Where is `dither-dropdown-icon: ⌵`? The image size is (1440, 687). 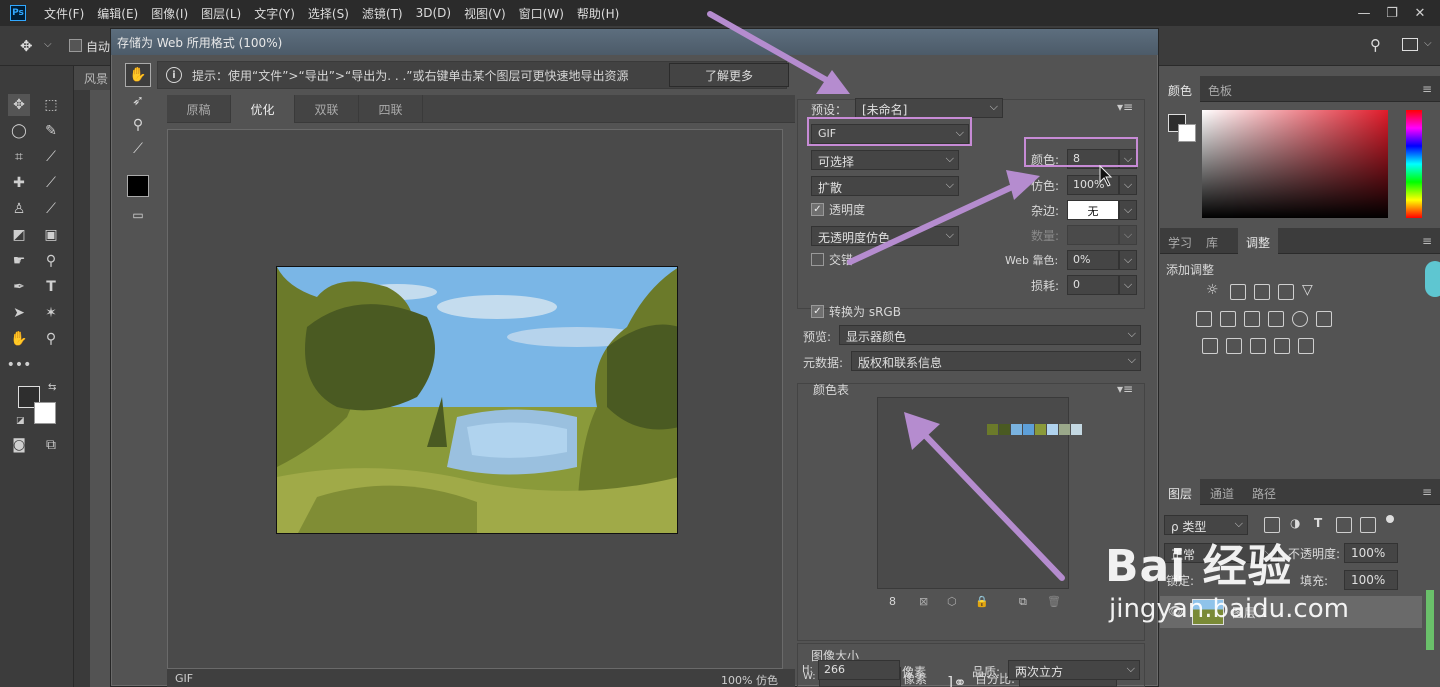 dither-dropdown-icon: ⌵ is located at coordinates (1128, 185).